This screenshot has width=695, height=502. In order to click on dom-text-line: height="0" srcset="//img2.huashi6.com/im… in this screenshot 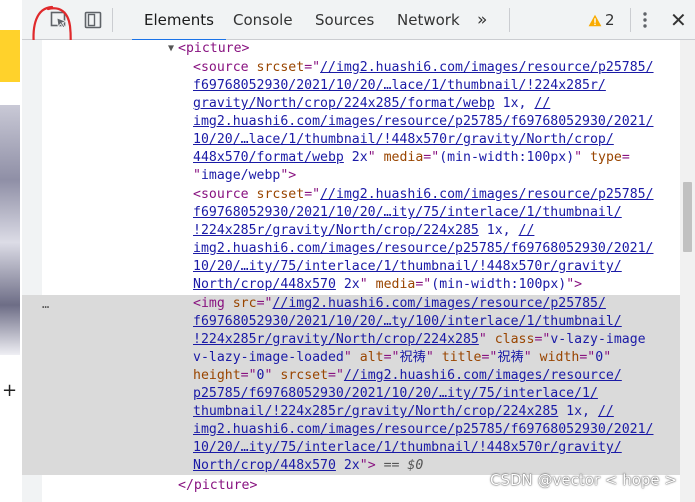, I will do `click(351, 376)`.